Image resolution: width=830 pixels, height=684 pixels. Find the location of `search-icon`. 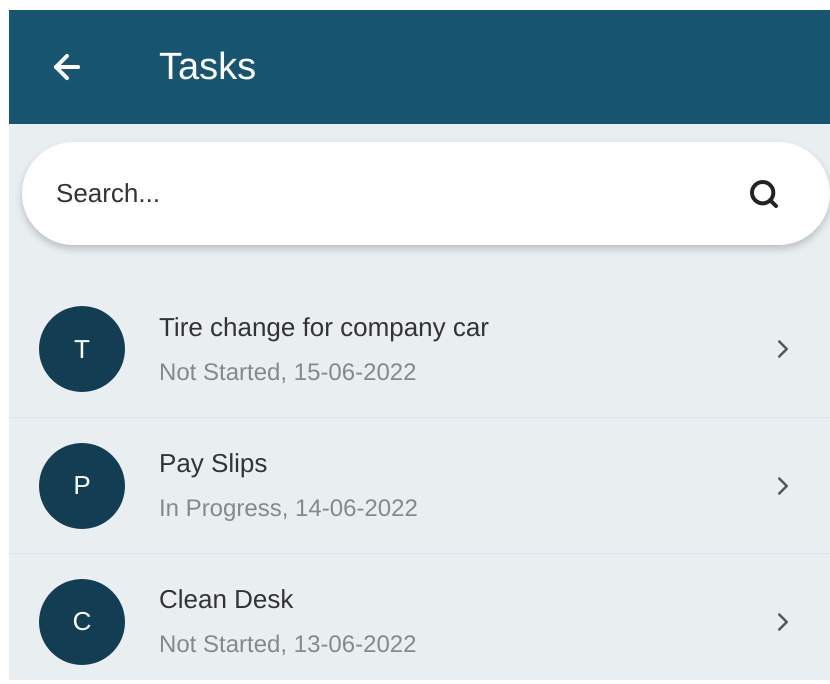

search-icon is located at coordinates (764, 194).